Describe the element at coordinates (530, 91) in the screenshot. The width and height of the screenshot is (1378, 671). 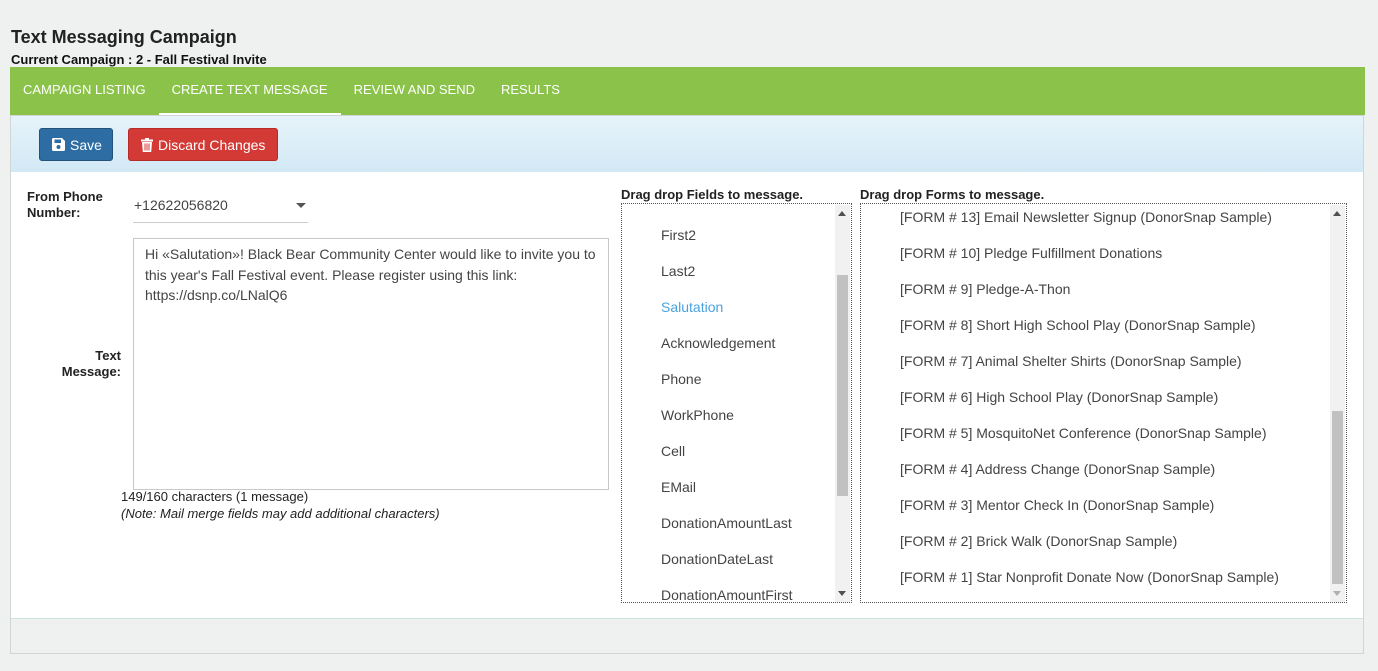
I see `tab-results: RESULTS` at that location.